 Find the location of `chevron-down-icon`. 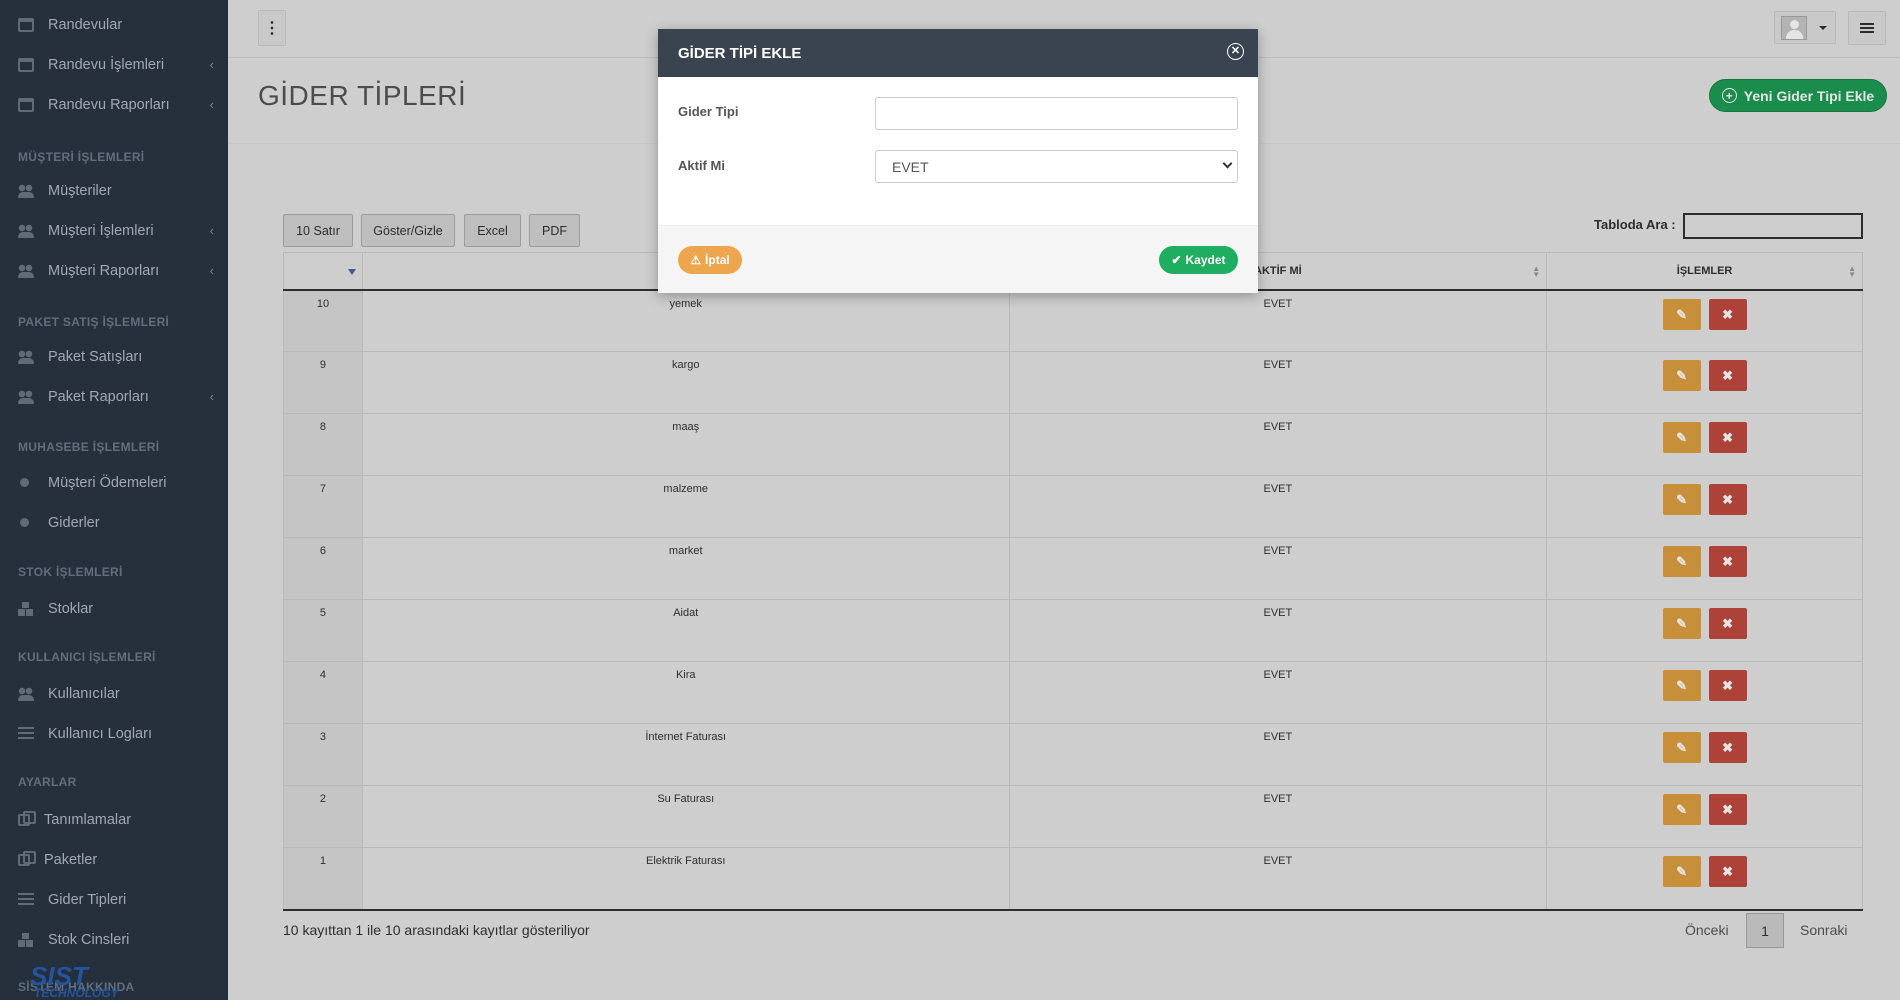

chevron-down-icon is located at coordinates (1227, 163).